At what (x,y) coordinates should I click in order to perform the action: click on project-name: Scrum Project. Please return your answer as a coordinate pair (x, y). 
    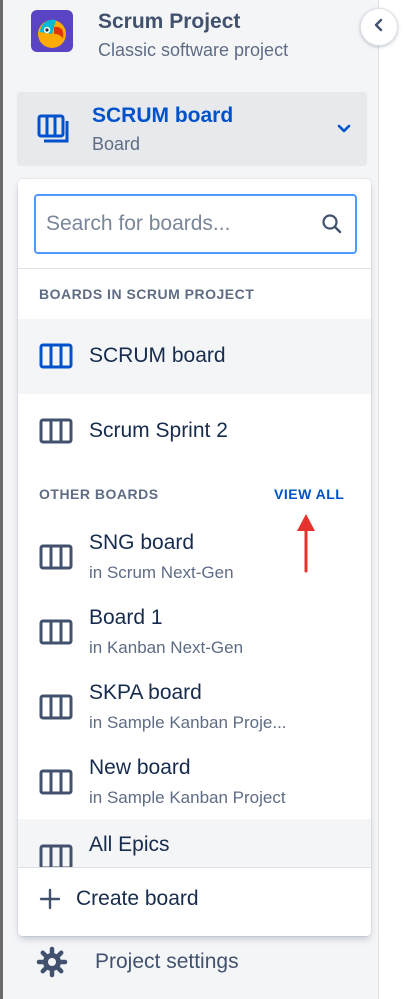
    Looking at the image, I should click on (169, 21).